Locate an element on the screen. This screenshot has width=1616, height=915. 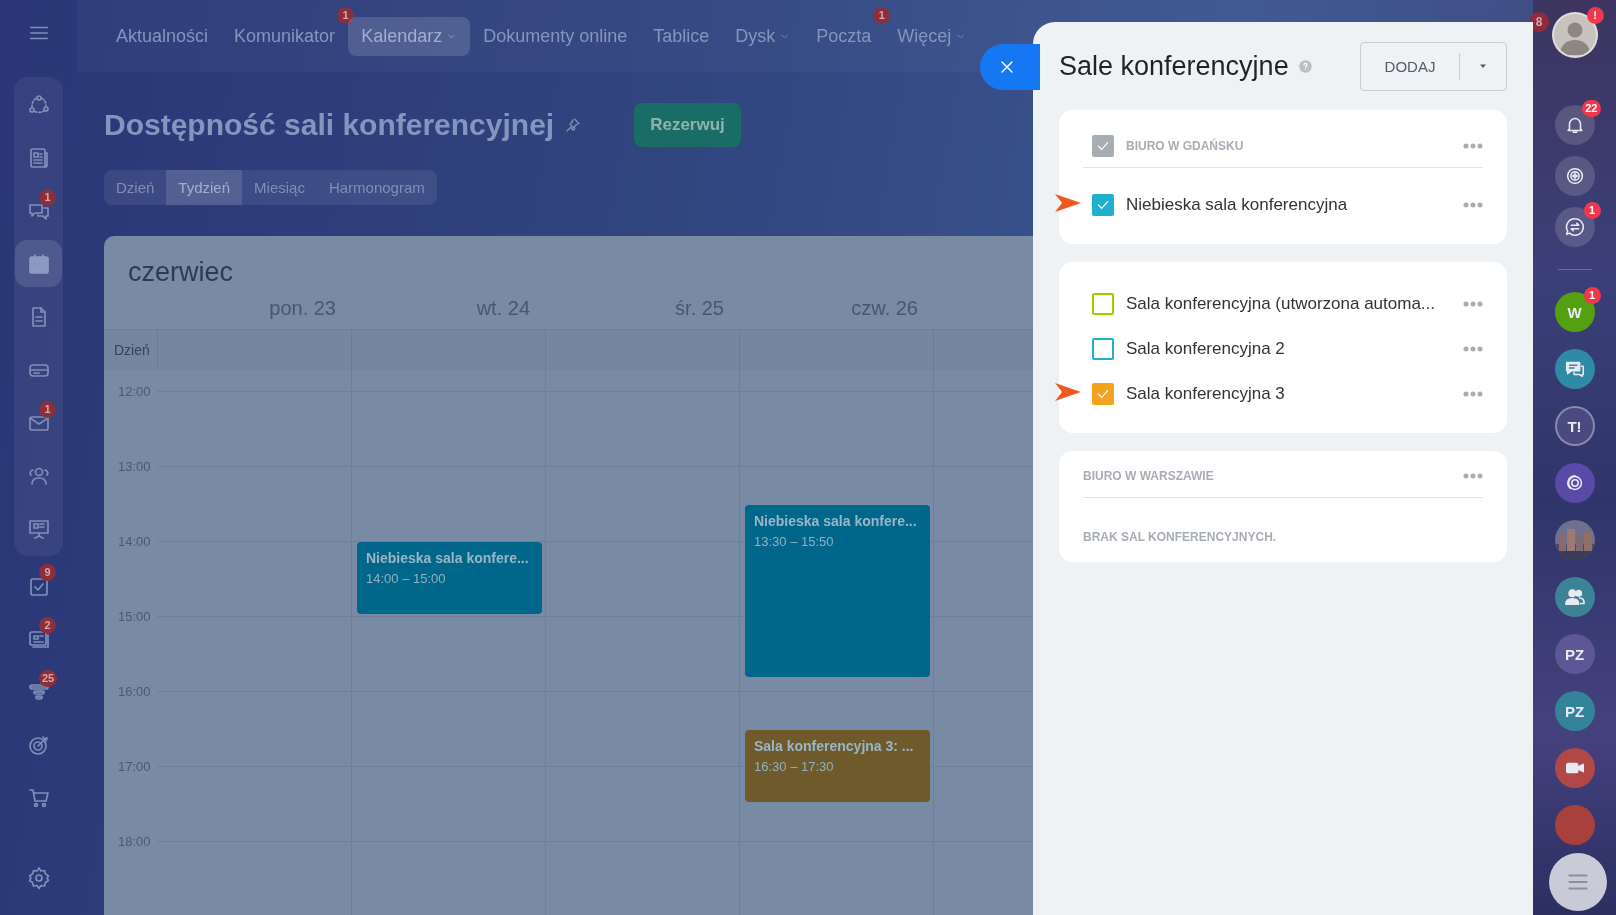
view-tab: Tydzień is located at coordinates (204, 187).